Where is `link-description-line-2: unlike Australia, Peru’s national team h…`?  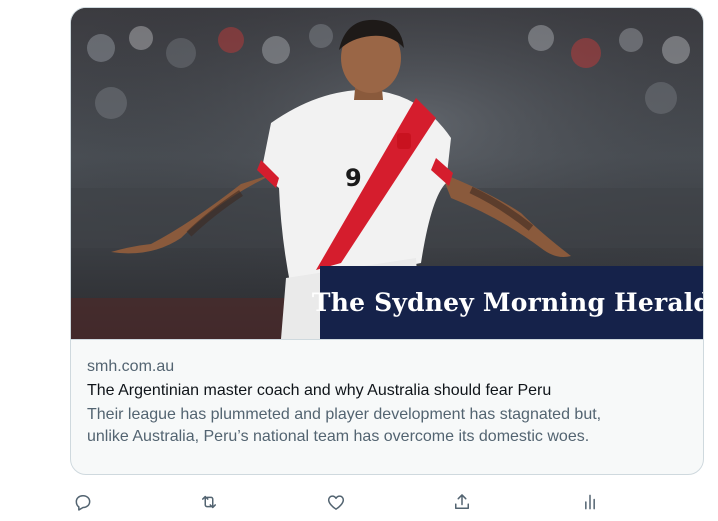 link-description-line-2: unlike Australia, Peru’s national team h… is located at coordinates (338, 436).